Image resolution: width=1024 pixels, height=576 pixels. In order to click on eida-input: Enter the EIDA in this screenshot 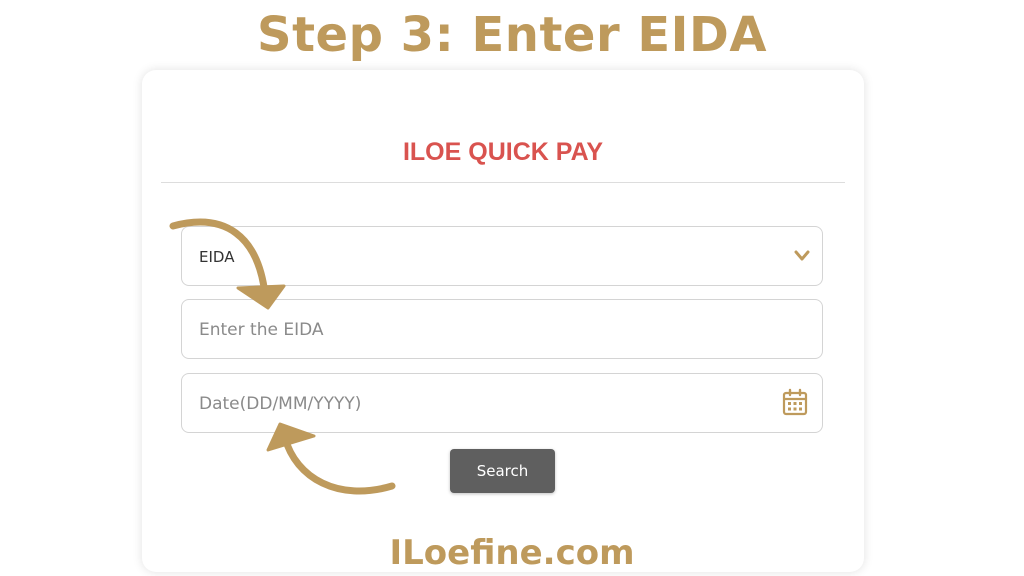, I will do `click(502, 329)`.